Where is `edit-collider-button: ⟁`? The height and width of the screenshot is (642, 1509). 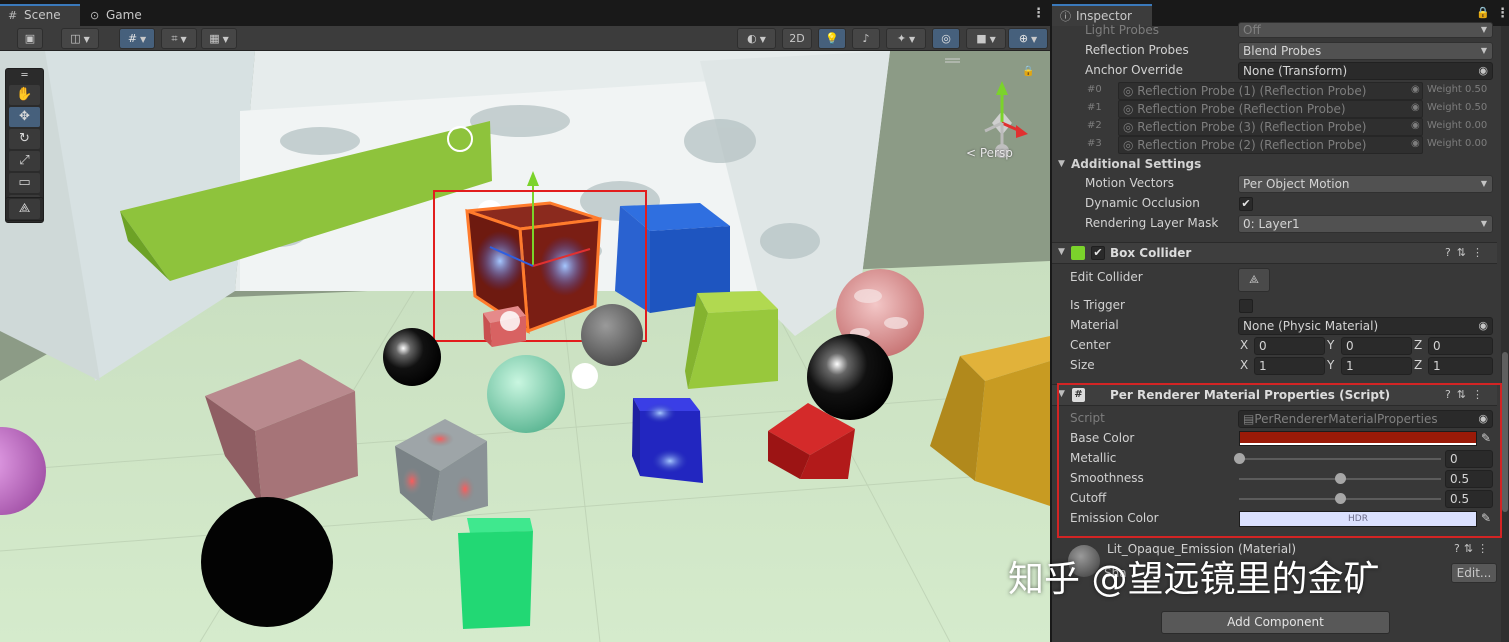 edit-collider-button: ⟁ is located at coordinates (1254, 280).